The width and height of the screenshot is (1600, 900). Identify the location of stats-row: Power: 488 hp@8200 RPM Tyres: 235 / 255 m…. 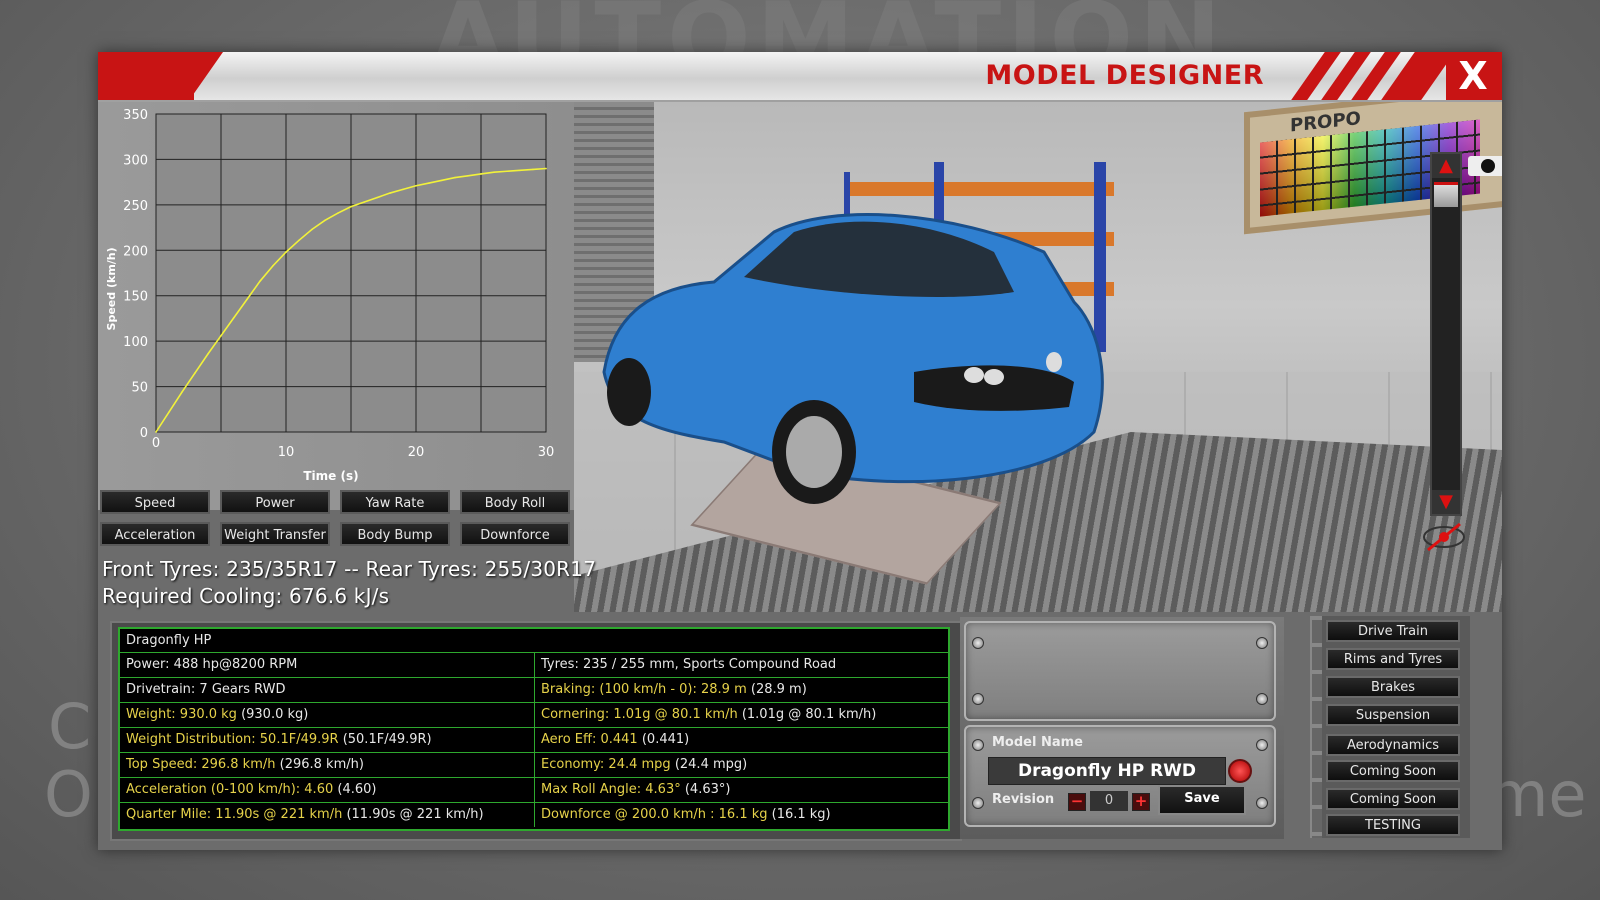
(534, 665).